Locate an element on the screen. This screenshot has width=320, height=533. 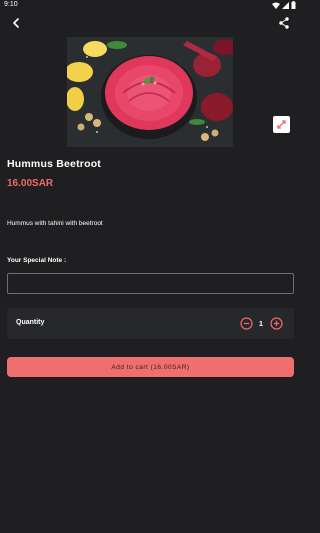
status-time: 9:10 is located at coordinates (11, 4).